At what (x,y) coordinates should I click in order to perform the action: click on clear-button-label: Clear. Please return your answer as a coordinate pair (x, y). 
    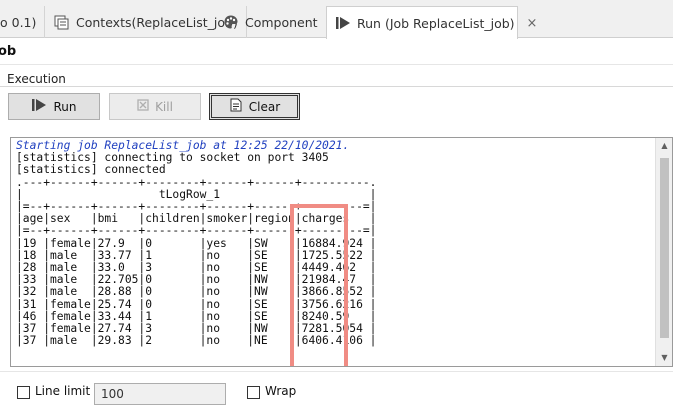
    Looking at the image, I should click on (264, 106).